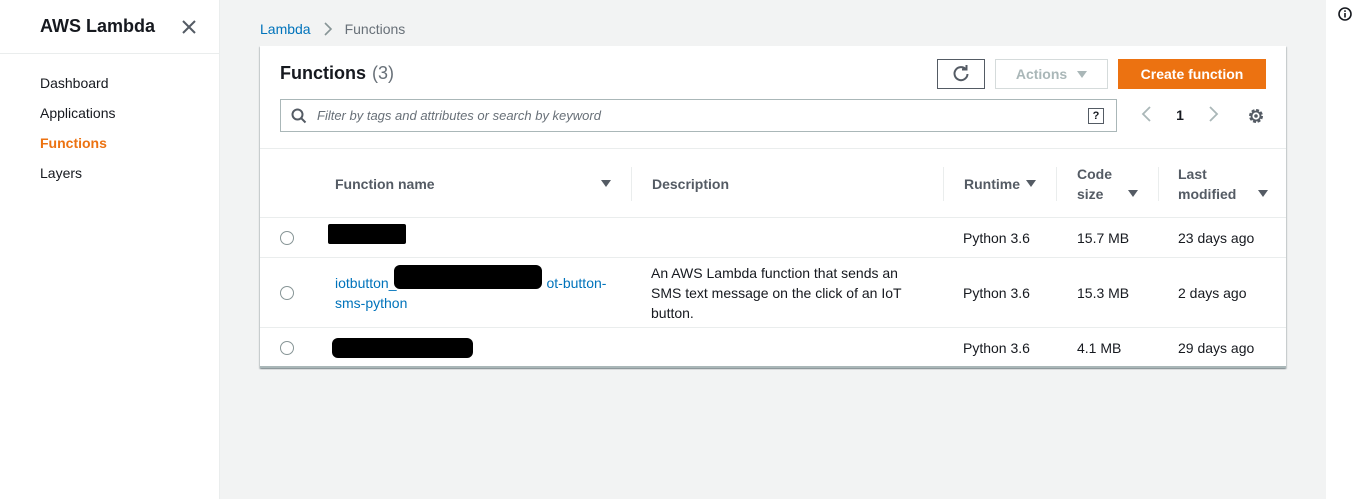 The image size is (1353, 499). Describe the element at coordinates (1192, 74) in the screenshot. I see `create-function-button: Create function` at that location.